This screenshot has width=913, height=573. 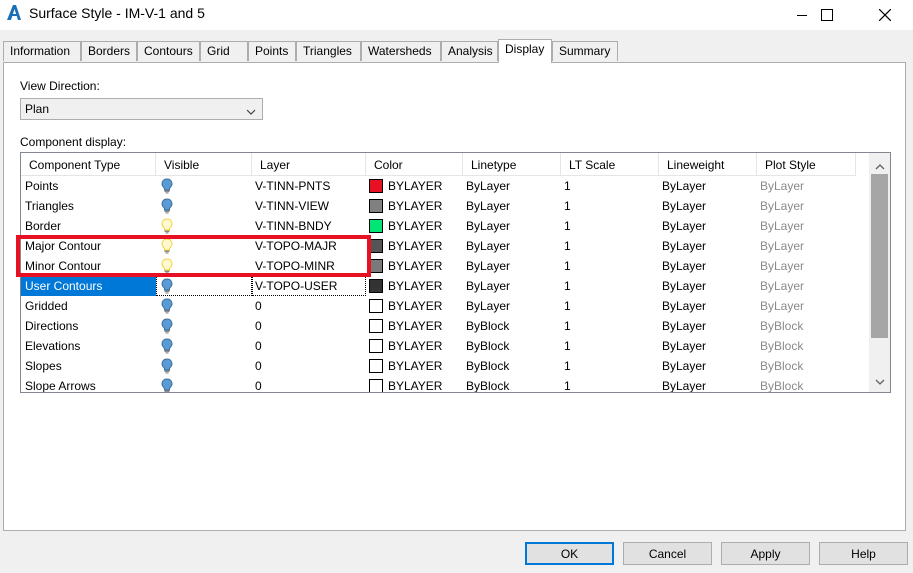 I want to click on scroll-up-icon, so click(x=880, y=166).